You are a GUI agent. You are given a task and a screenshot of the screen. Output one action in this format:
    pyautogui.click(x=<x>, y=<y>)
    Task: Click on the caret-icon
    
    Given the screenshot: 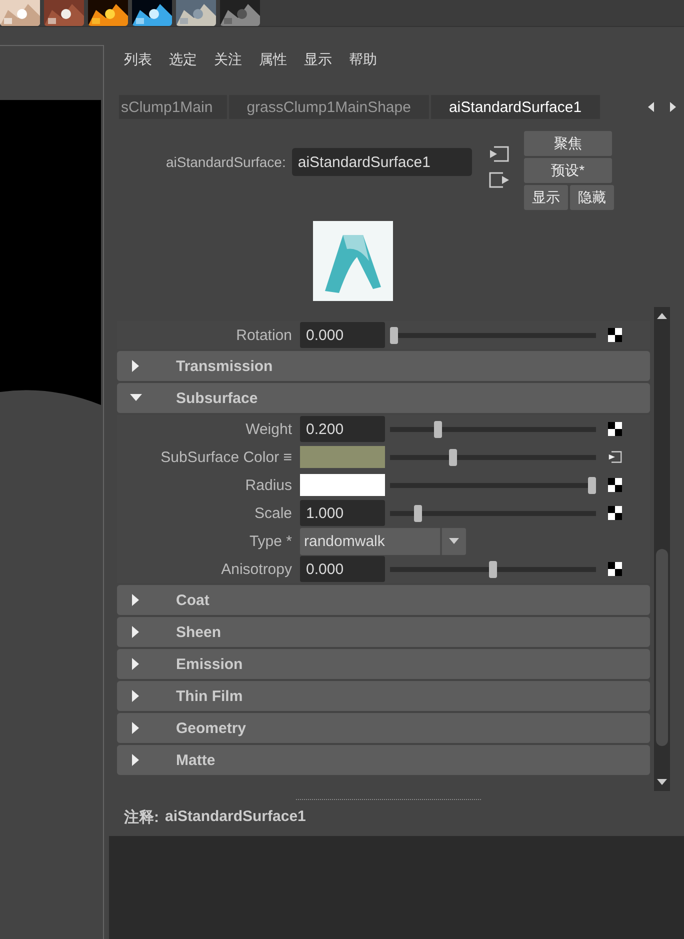 What is the action you would take?
    pyautogui.click(x=454, y=541)
    